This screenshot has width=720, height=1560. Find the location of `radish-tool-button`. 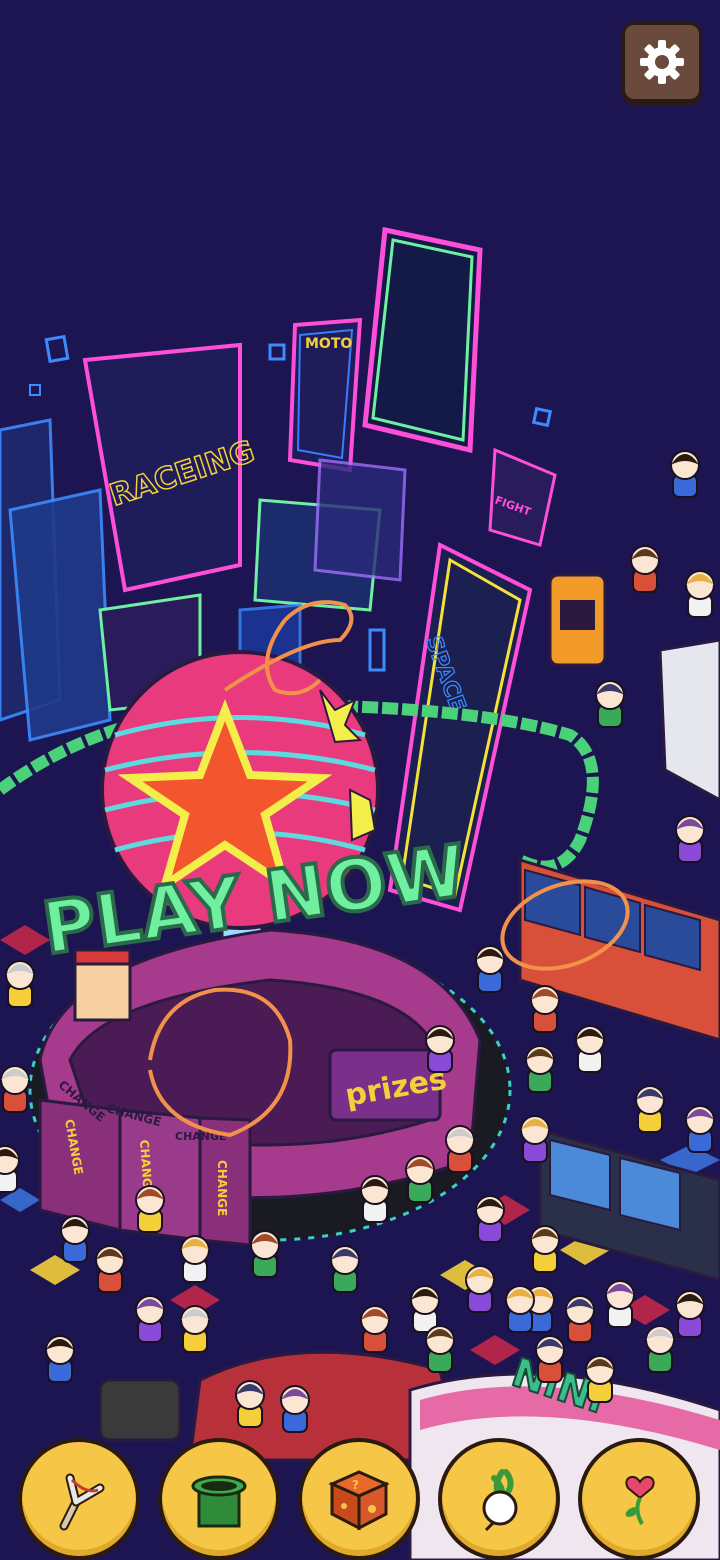

radish-tool-button is located at coordinates (499, 1499).